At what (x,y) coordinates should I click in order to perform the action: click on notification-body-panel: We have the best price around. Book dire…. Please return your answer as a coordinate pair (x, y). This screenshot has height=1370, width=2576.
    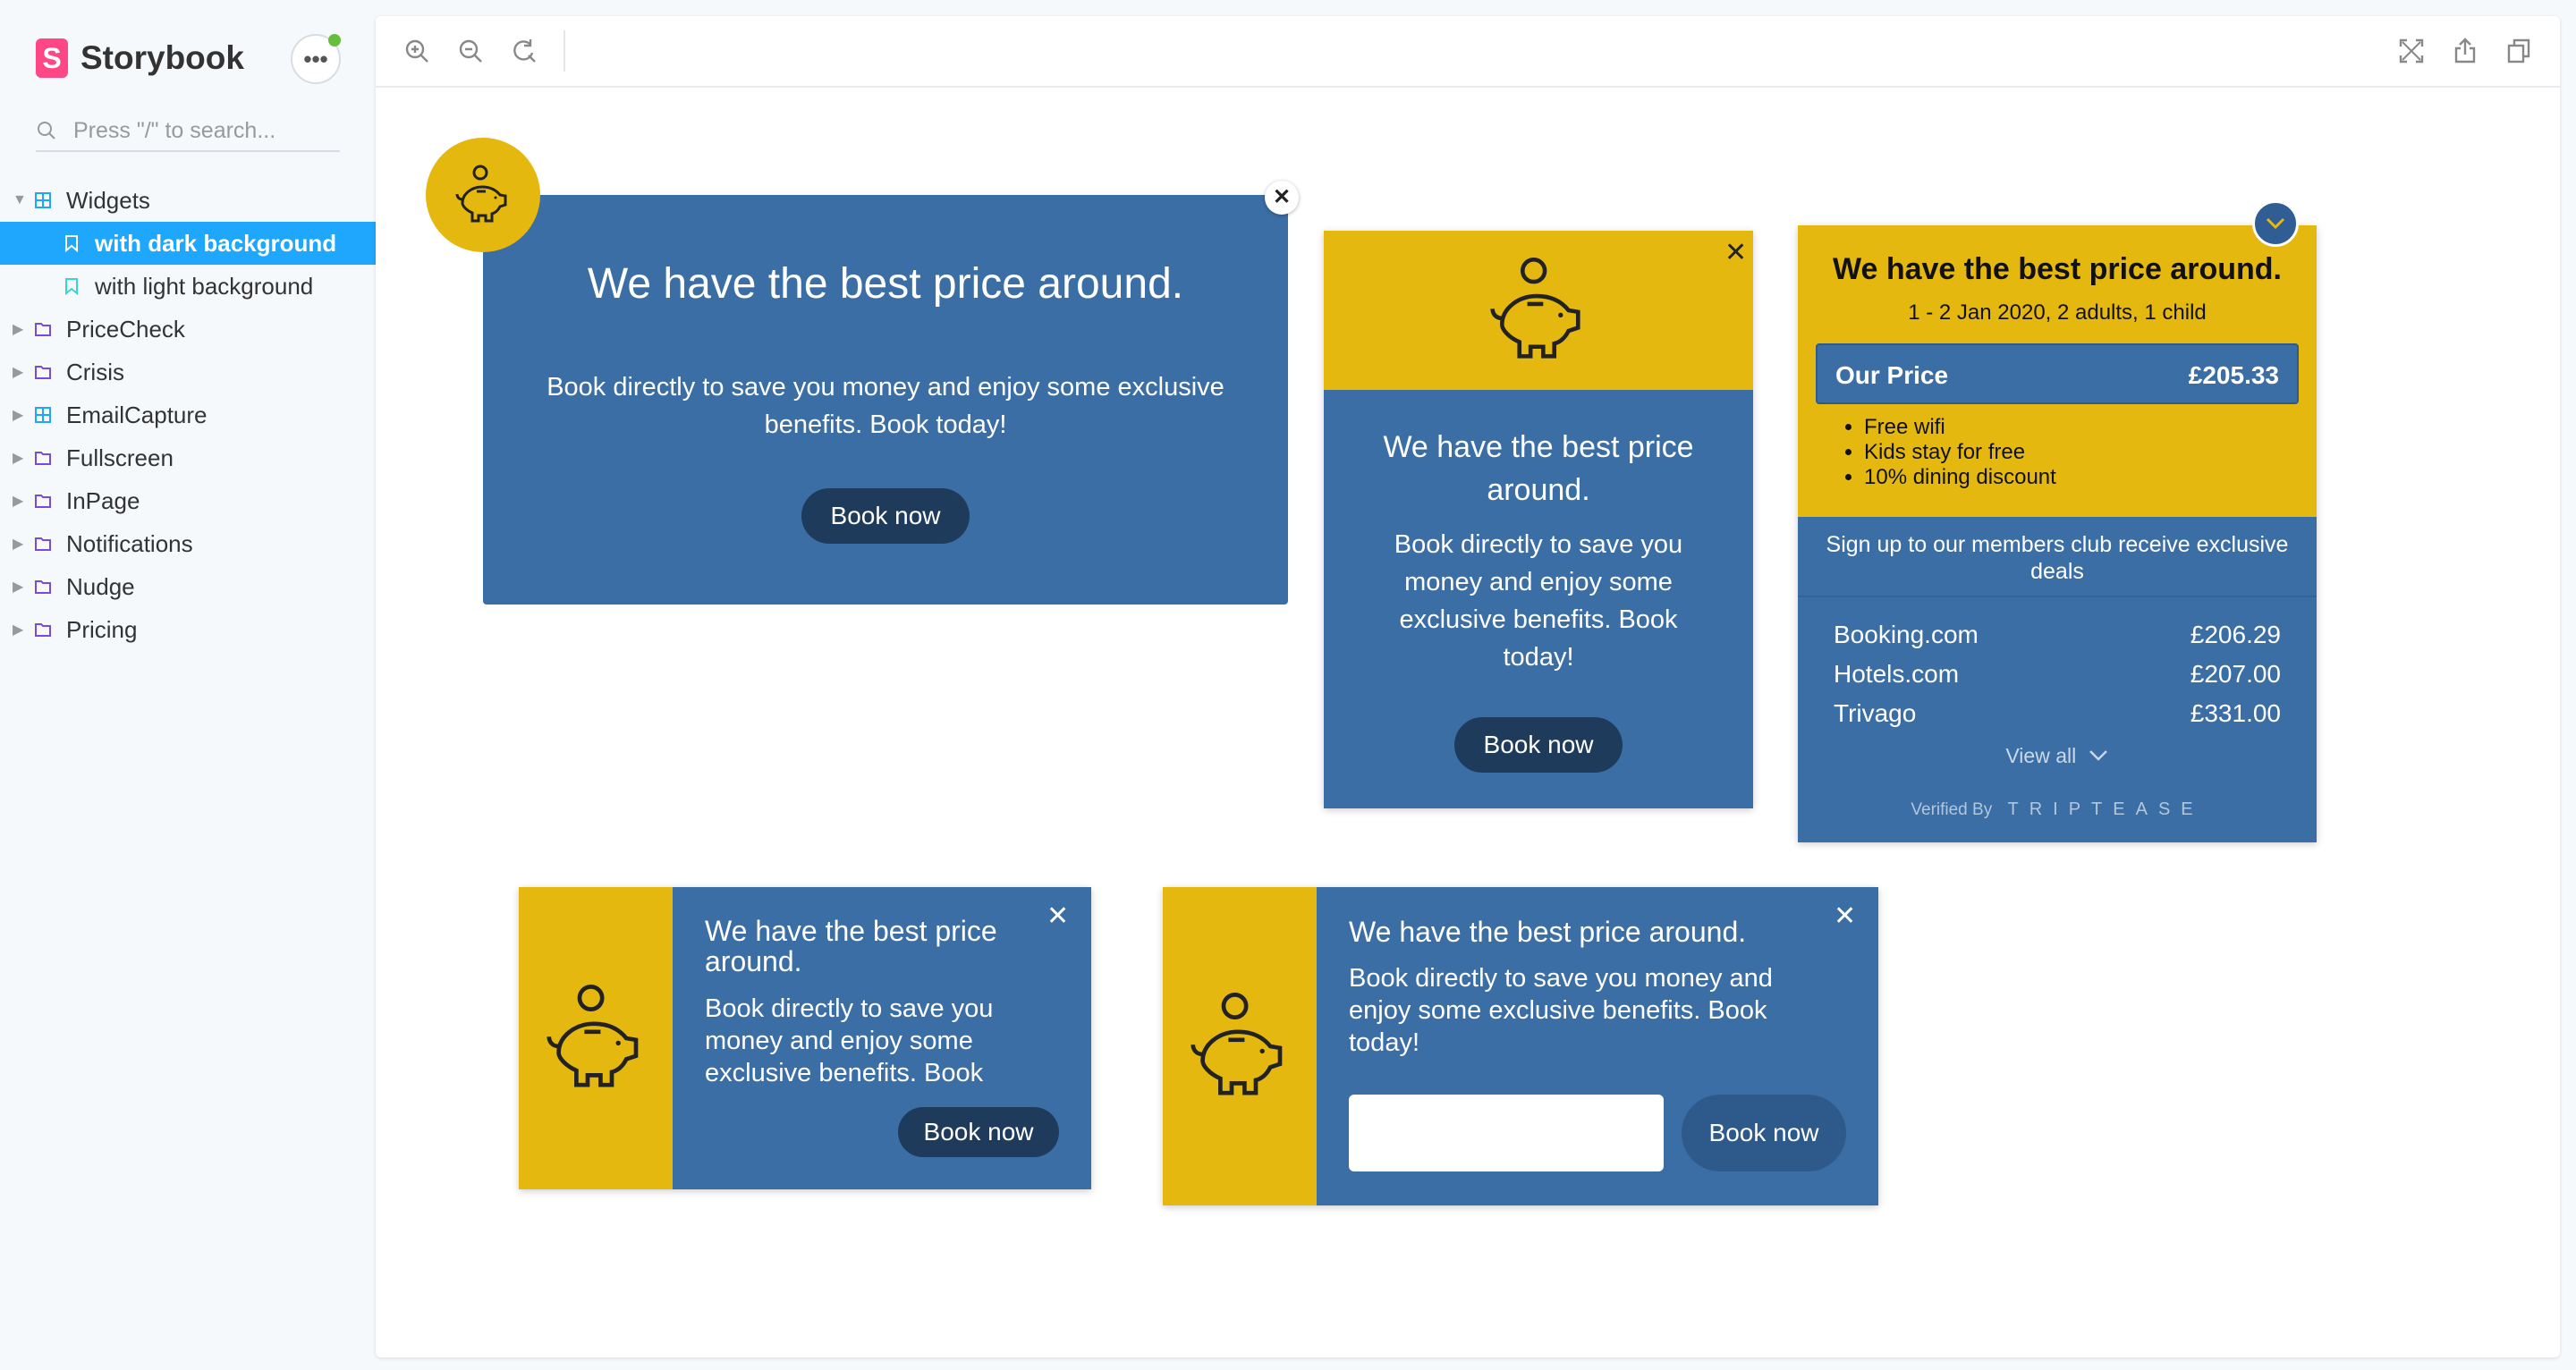
    Looking at the image, I should click on (882, 1038).